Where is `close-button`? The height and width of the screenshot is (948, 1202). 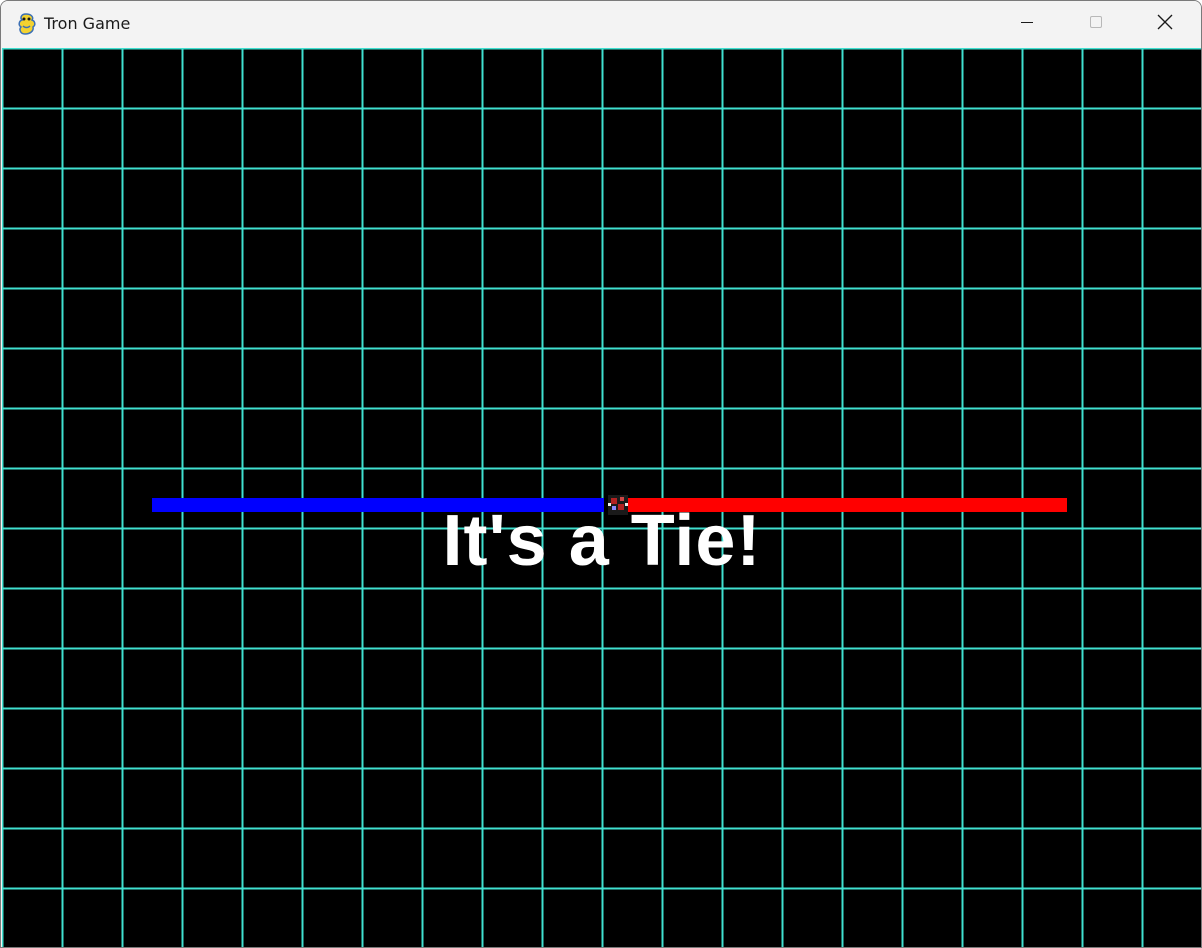 close-button is located at coordinates (1165, 24).